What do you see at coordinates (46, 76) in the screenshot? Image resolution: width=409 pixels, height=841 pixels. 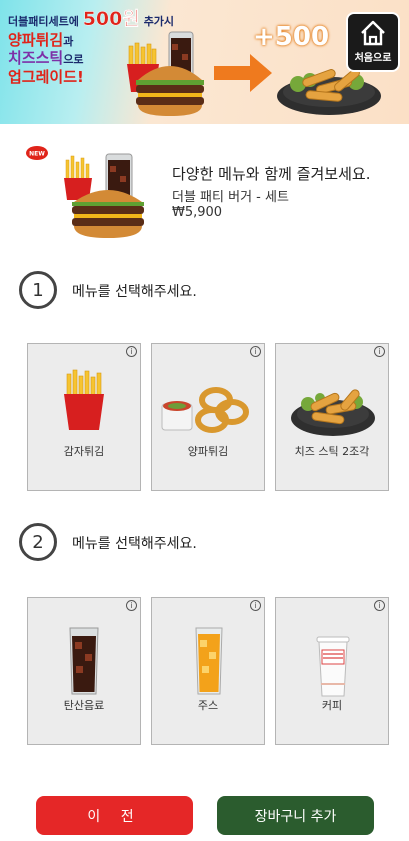 I see `promo-upgrade: 업그레이드!` at bounding box center [46, 76].